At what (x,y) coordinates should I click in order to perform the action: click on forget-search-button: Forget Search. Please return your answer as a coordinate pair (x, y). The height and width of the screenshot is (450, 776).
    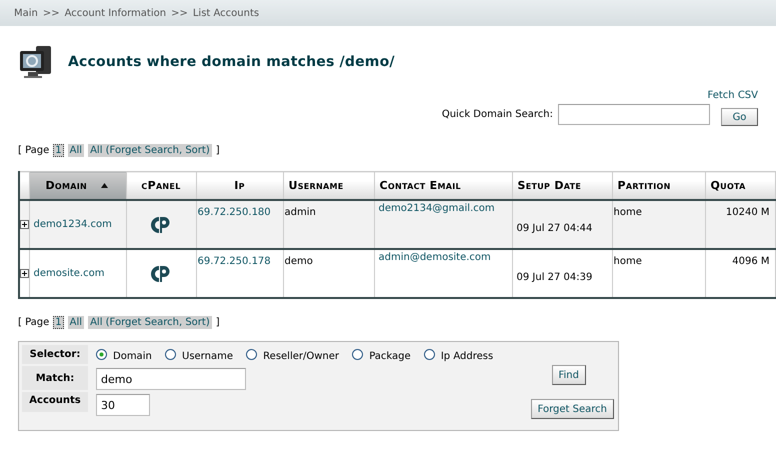
    Looking at the image, I should click on (572, 409).